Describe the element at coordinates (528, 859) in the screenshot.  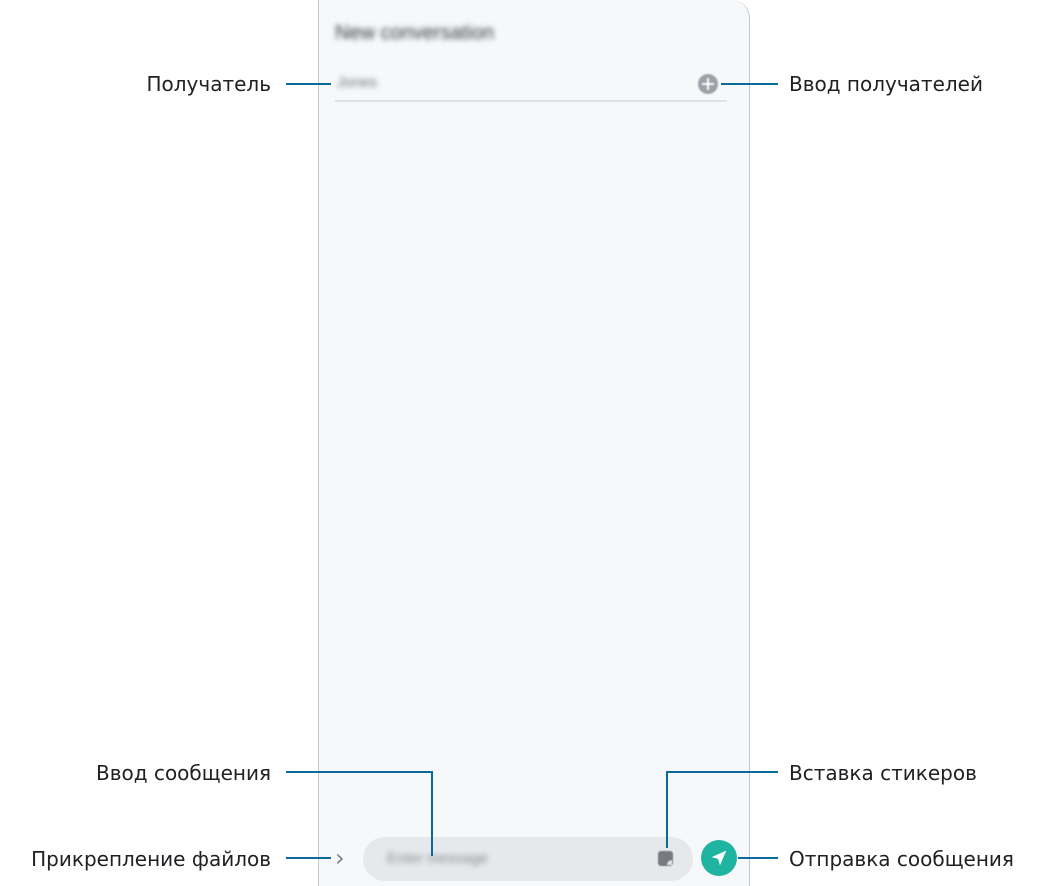
I see `message-input: Enter message` at that location.